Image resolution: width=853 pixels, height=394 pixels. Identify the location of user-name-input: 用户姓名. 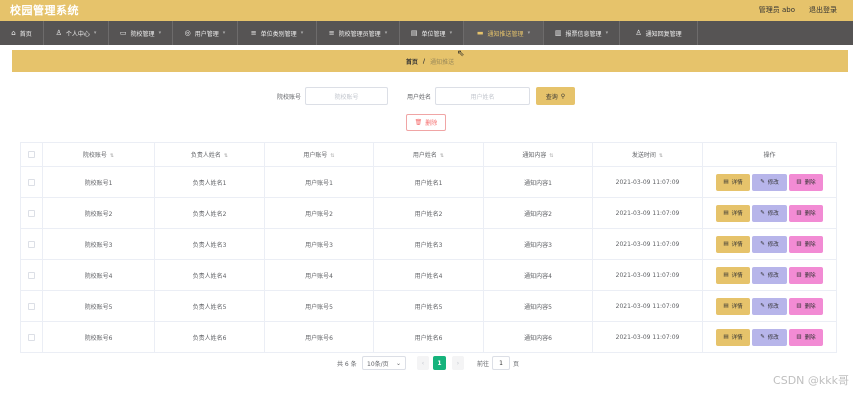
(482, 96).